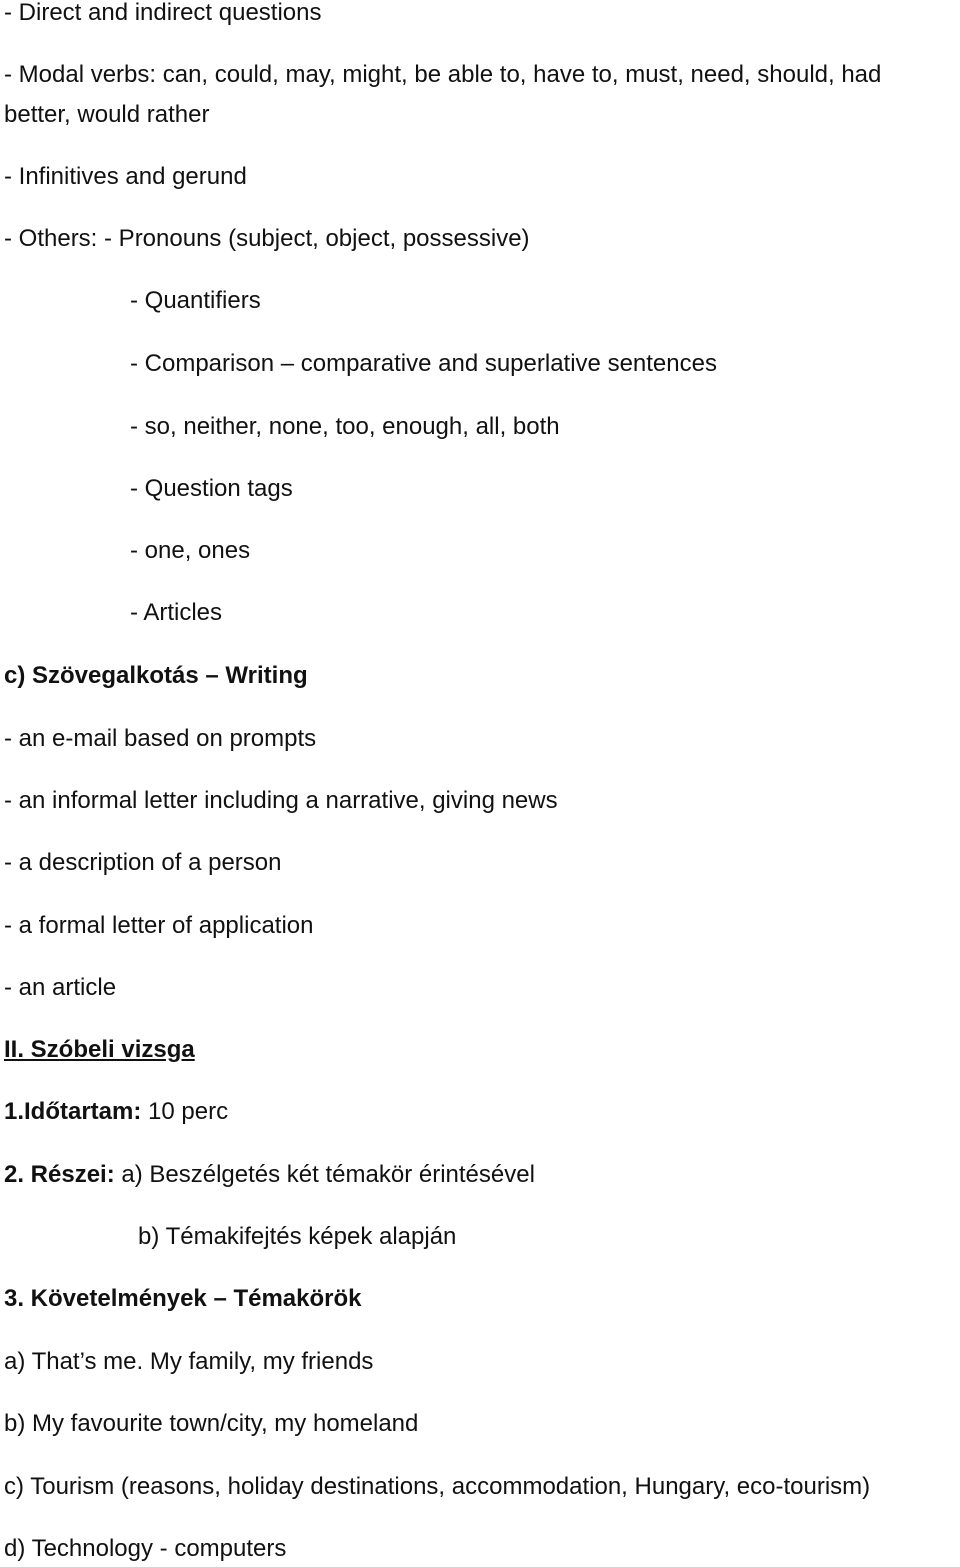 The width and height of the screenshot is (960, 1567). What do you see at coordinates (189, 1361) in the screenshot?
I see `text-line: a) That’s me. My family, my friends` at bounding box center [189, 1361].